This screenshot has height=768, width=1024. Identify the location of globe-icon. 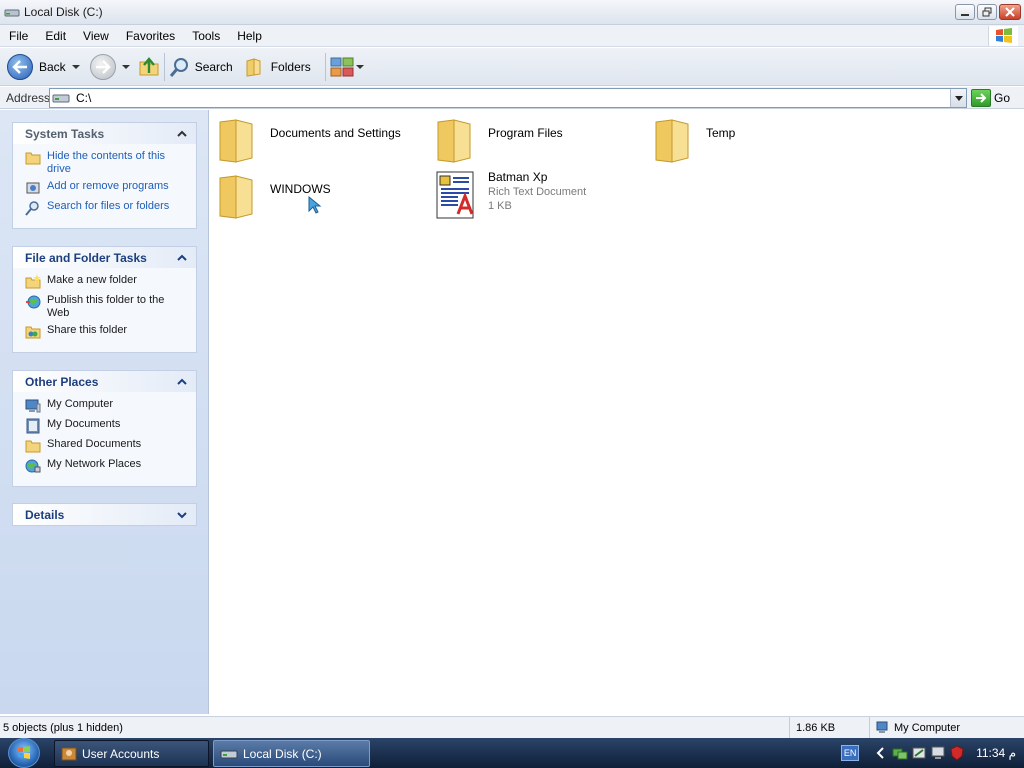
(33, 302).